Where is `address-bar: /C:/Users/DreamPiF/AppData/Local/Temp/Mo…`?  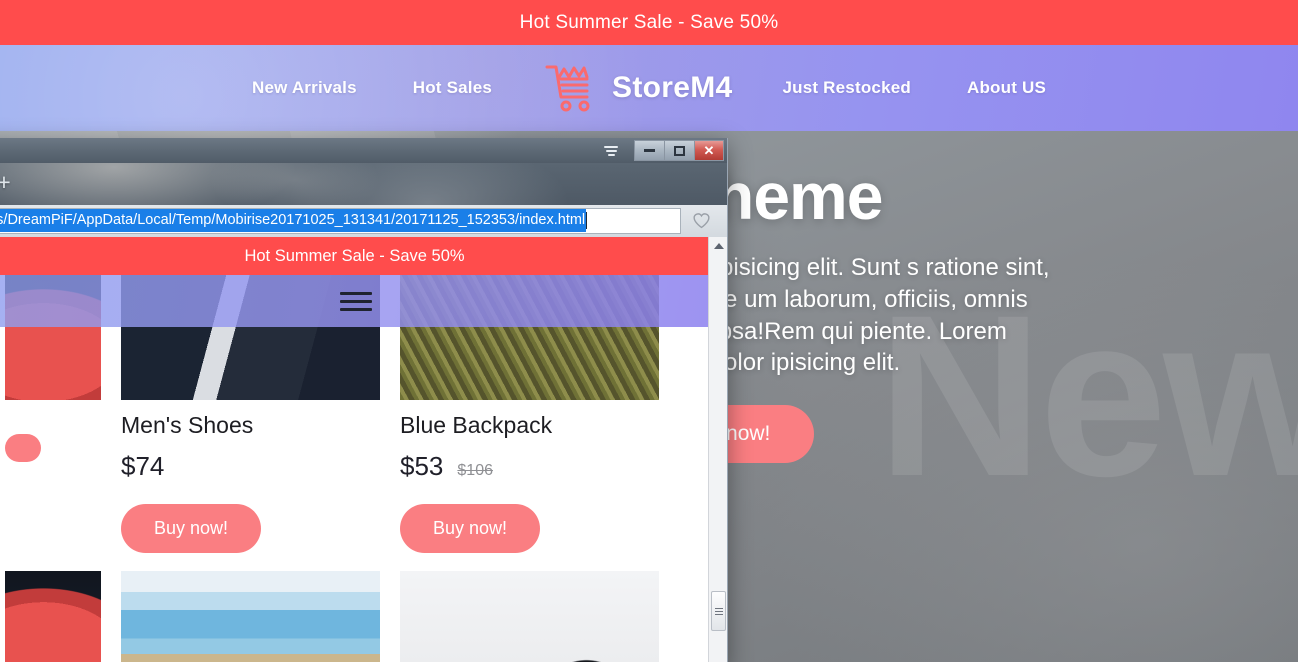
address-bar: /C:/Users/DreamPiF/AppData/Local/Temp/Mo… is located at coordinates (340, 220).